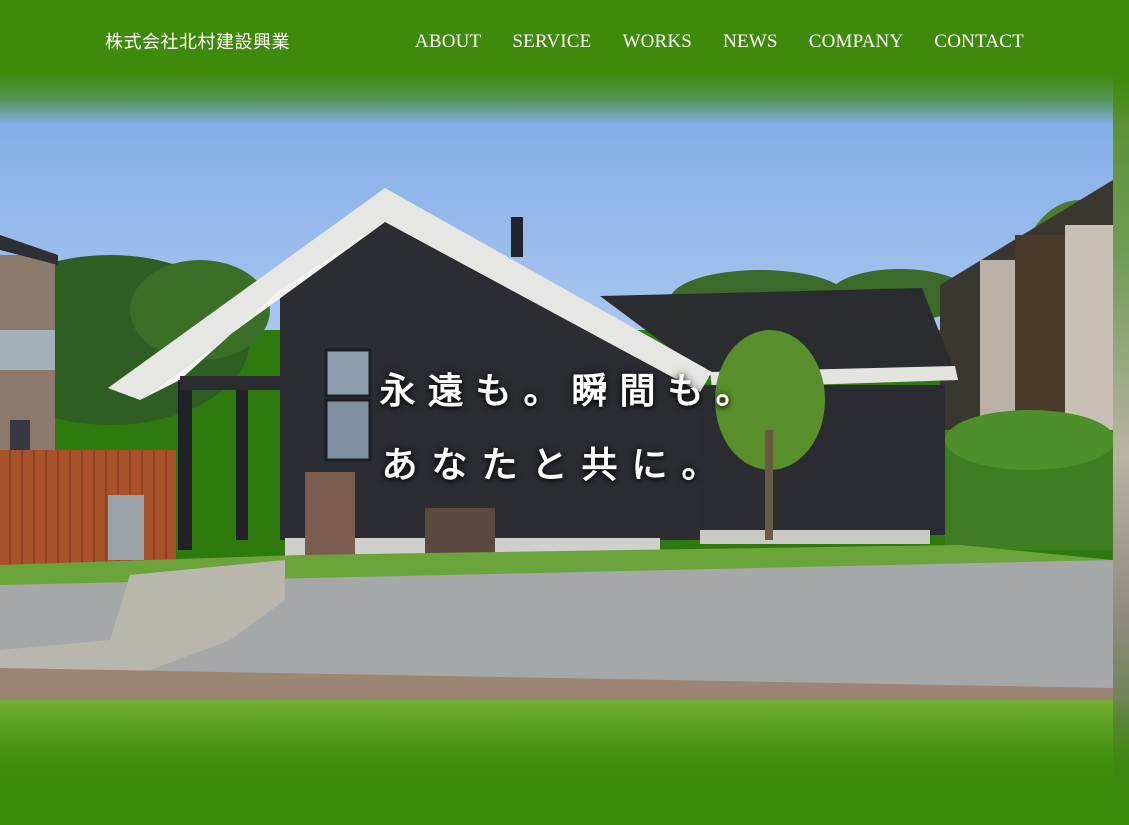  What do you see at coordinates (657, 42) in the screenshot?
I see `nav-works: WORKS` at bounding box center [657, 42].